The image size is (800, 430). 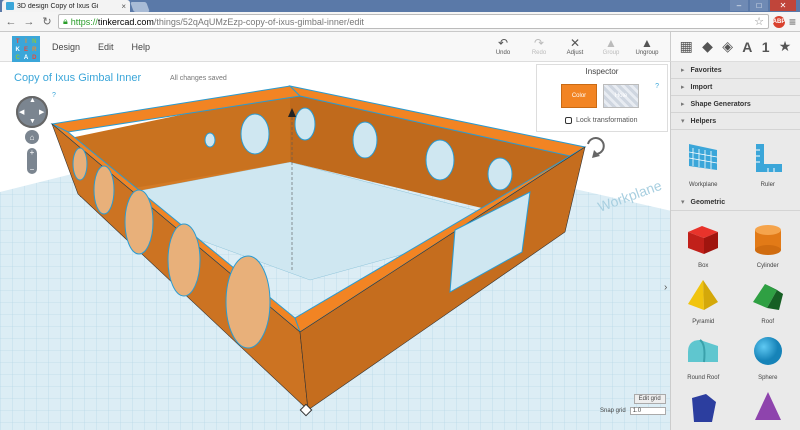 I want to click on snap-grid-select: 1.0, so click(x=647, y=411).